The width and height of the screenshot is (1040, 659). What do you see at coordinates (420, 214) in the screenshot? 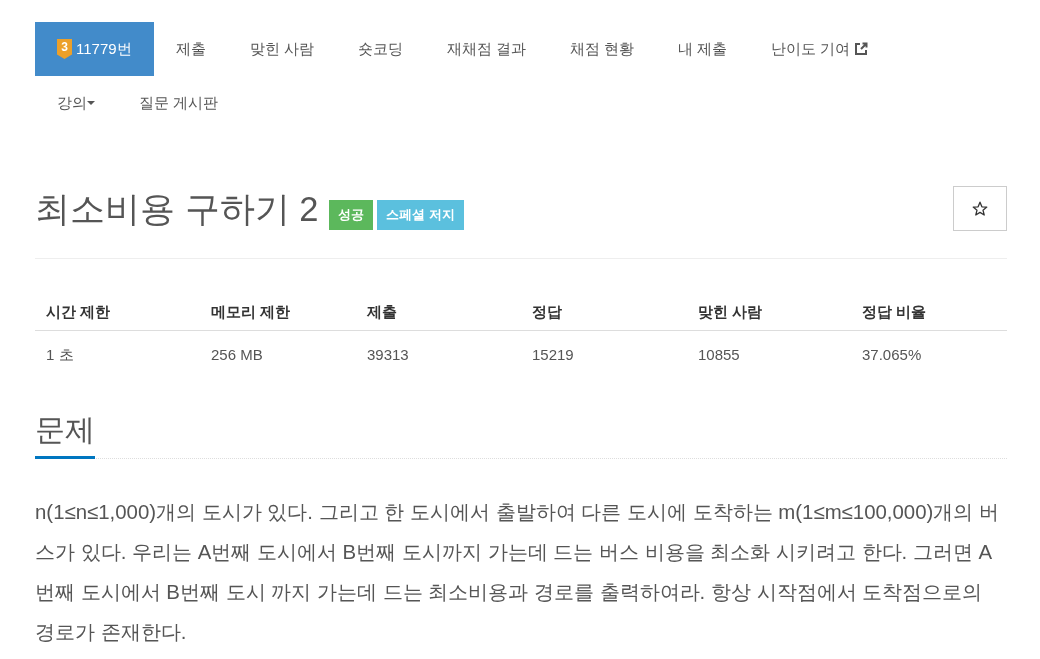
I see `status-label: 스페셜 저지` at bounding box center [420, 214].